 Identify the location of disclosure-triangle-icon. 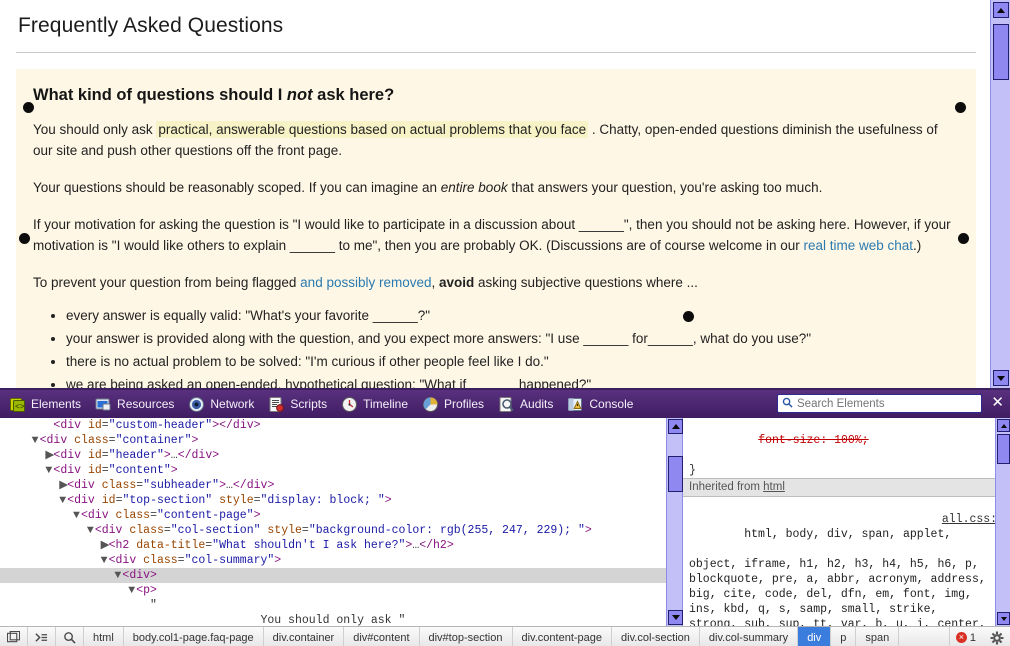
(146, 605).